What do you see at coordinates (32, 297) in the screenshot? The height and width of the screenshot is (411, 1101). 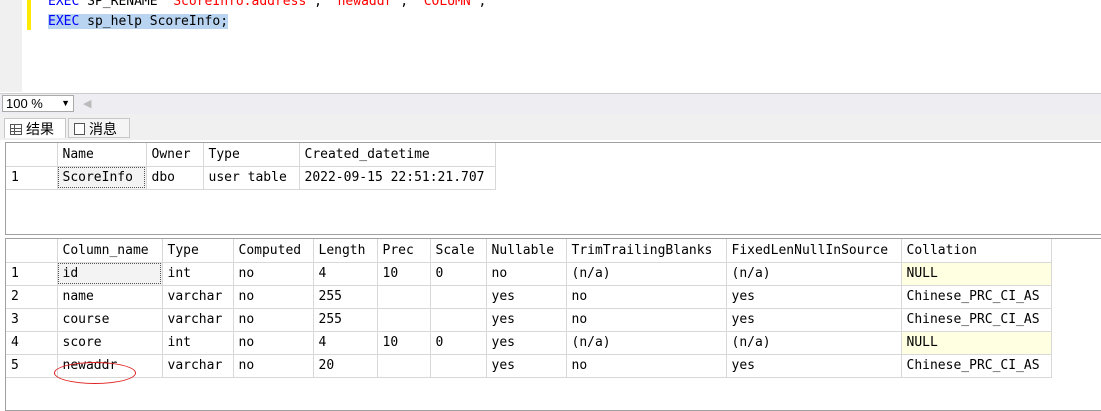 I see `row-number: 2` at bounding box center [32, 297].